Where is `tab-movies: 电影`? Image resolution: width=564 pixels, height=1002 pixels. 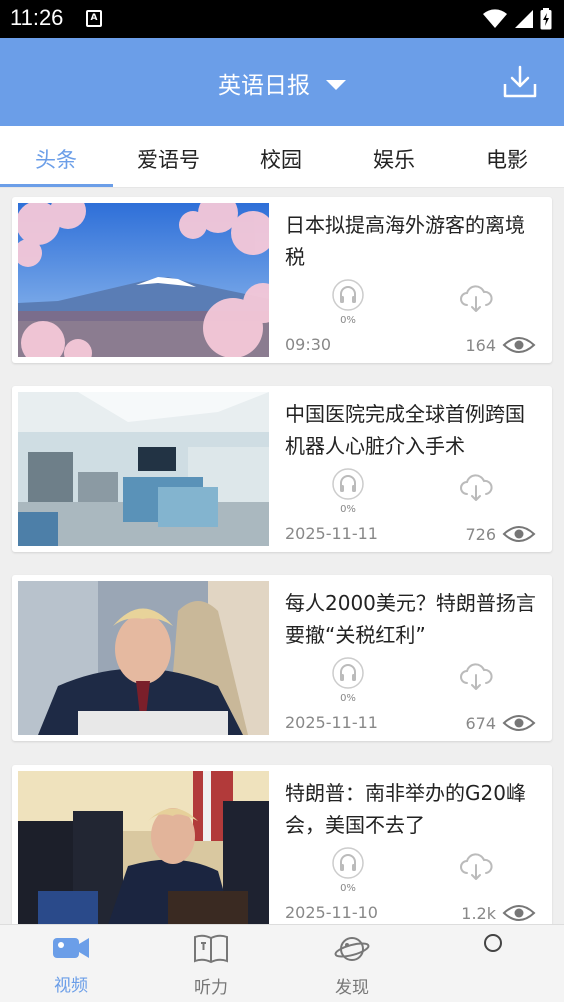
tab-movies: 电影 is located at coordinates (507, 159).